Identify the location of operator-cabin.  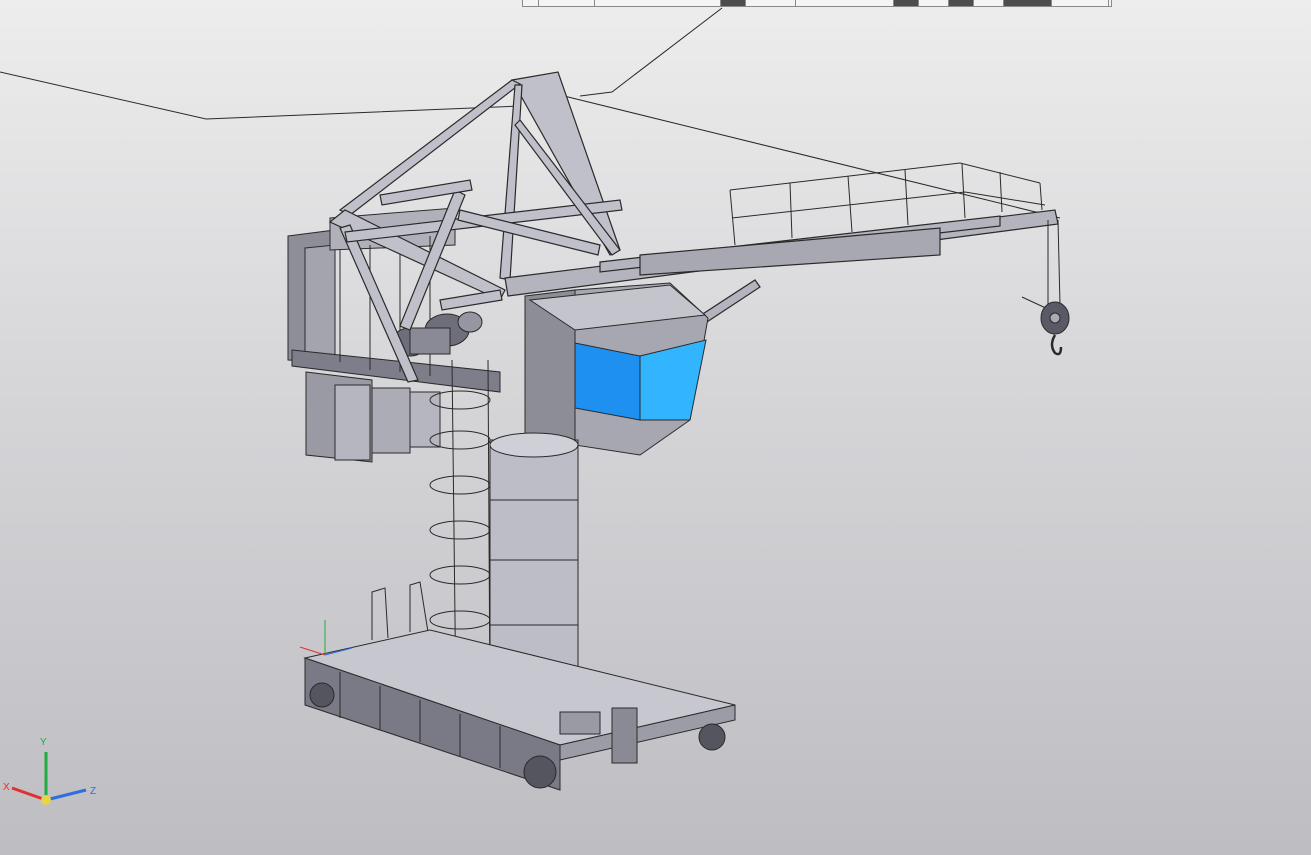
(616, 369).